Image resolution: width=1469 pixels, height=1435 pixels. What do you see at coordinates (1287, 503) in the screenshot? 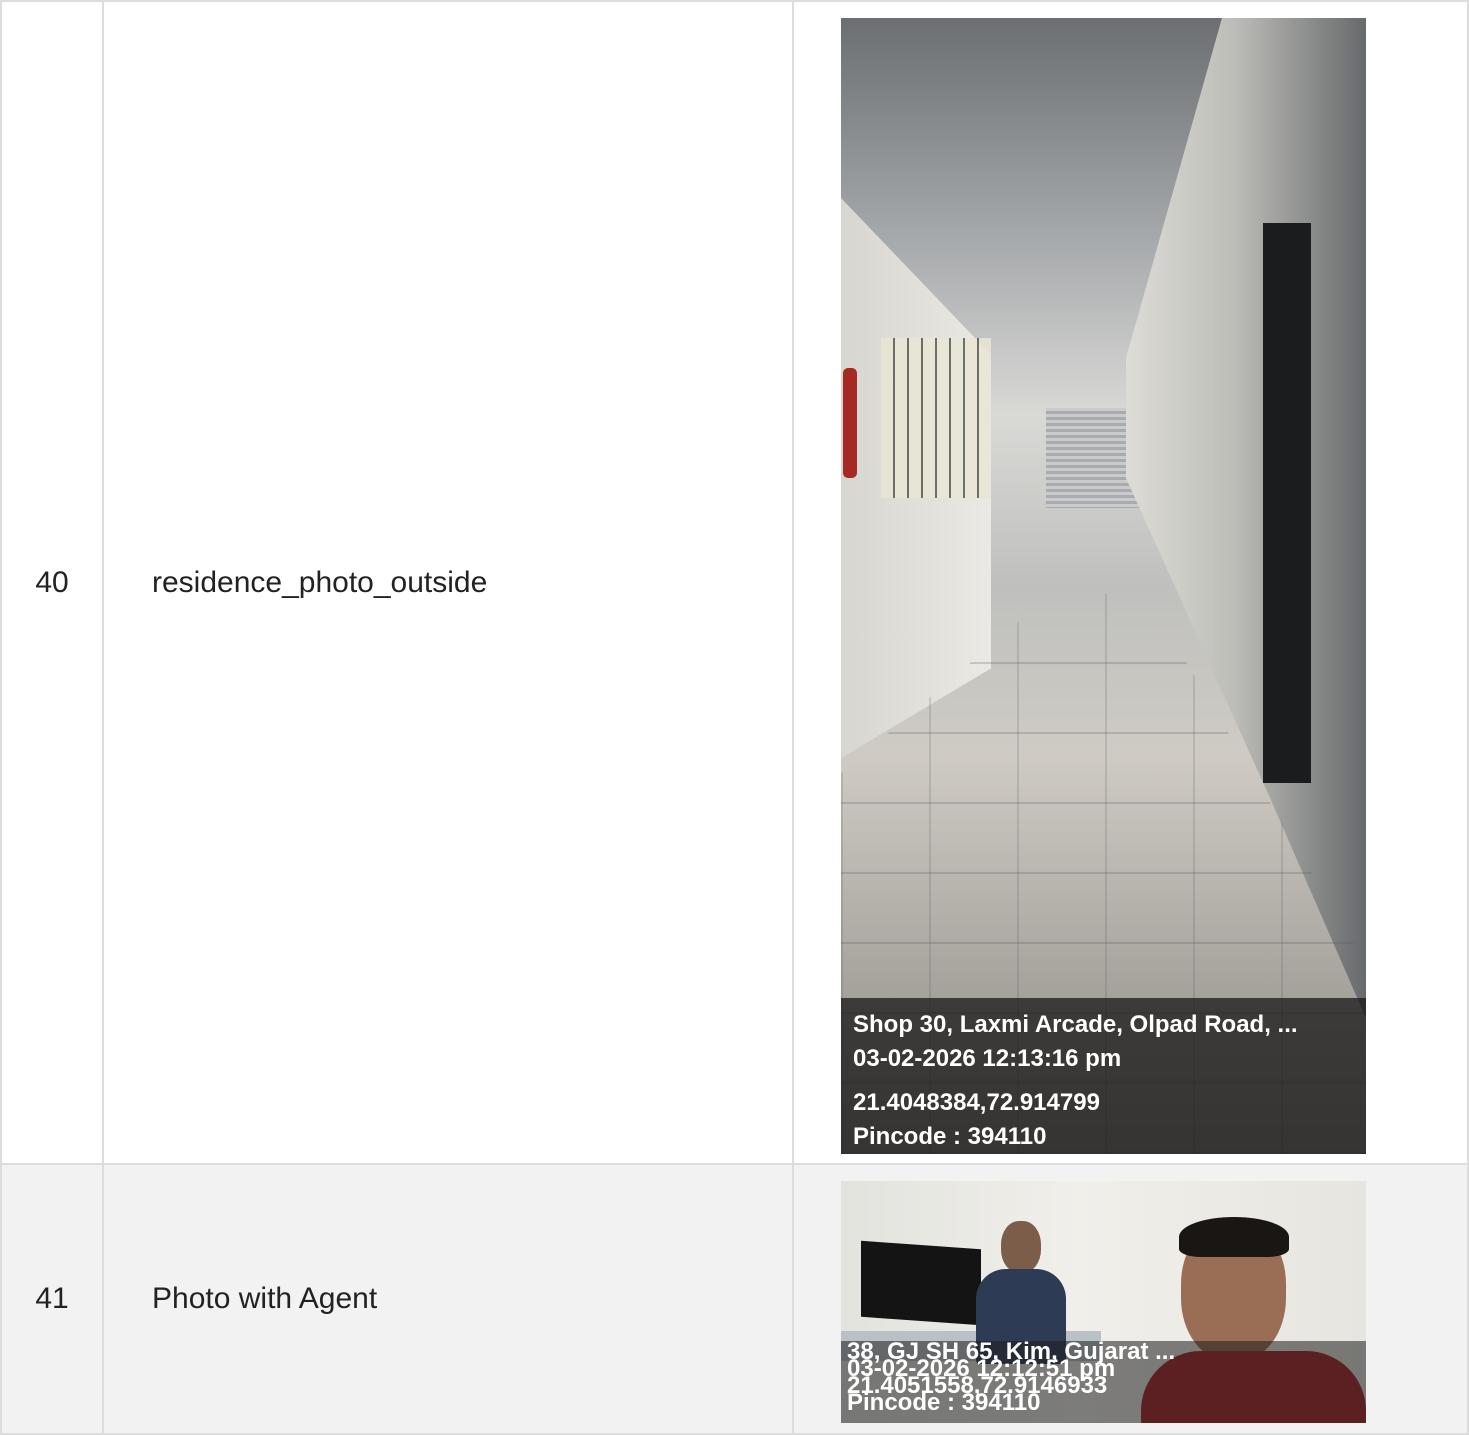
I see `photo-door` at bounding box center [1287, 503].